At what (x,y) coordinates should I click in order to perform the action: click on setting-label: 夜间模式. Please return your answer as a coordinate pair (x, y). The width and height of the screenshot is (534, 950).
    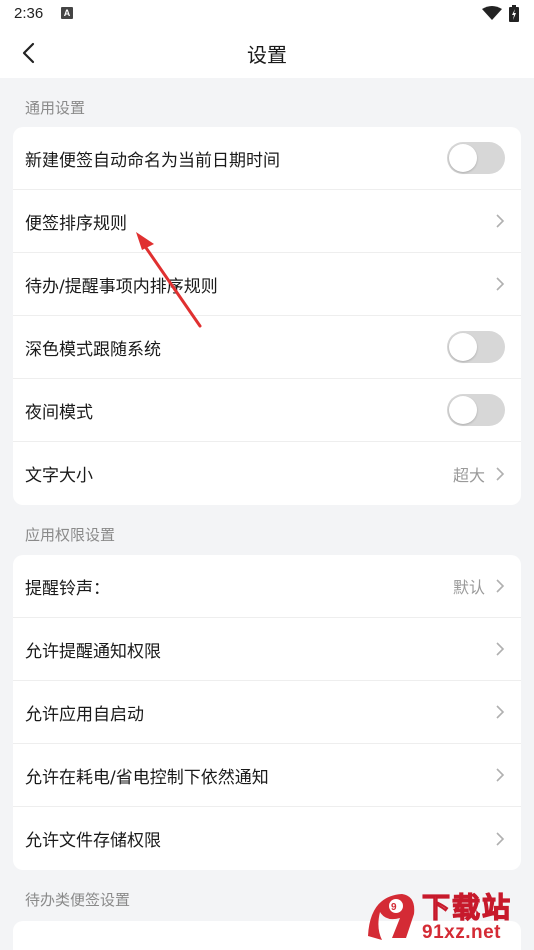
    Looking at the image, I should click on (59, 412).